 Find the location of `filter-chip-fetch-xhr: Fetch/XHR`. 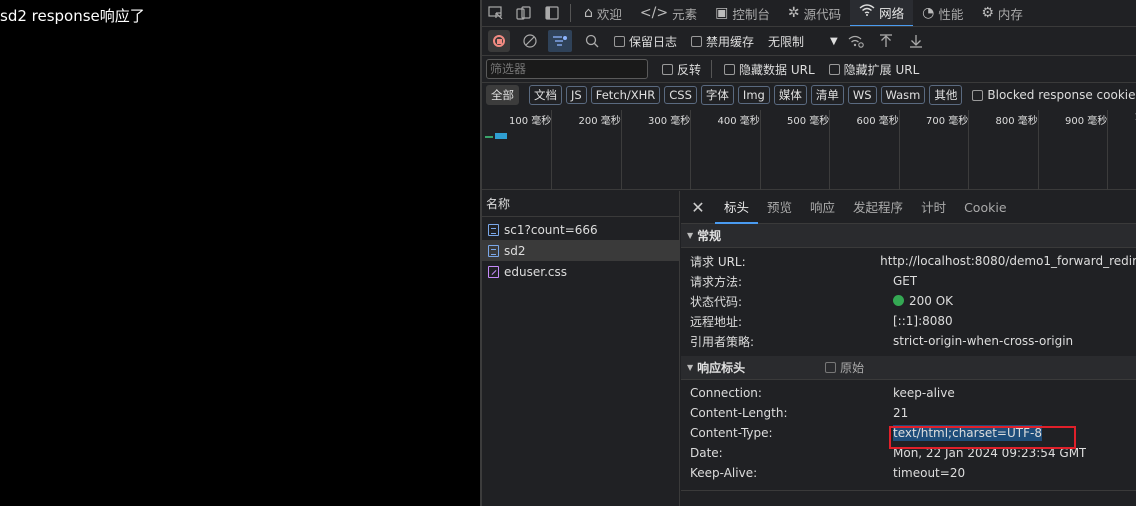

filter-chip-fetch-xhr: Fetch/XHR is located at coordinates (625, 95).